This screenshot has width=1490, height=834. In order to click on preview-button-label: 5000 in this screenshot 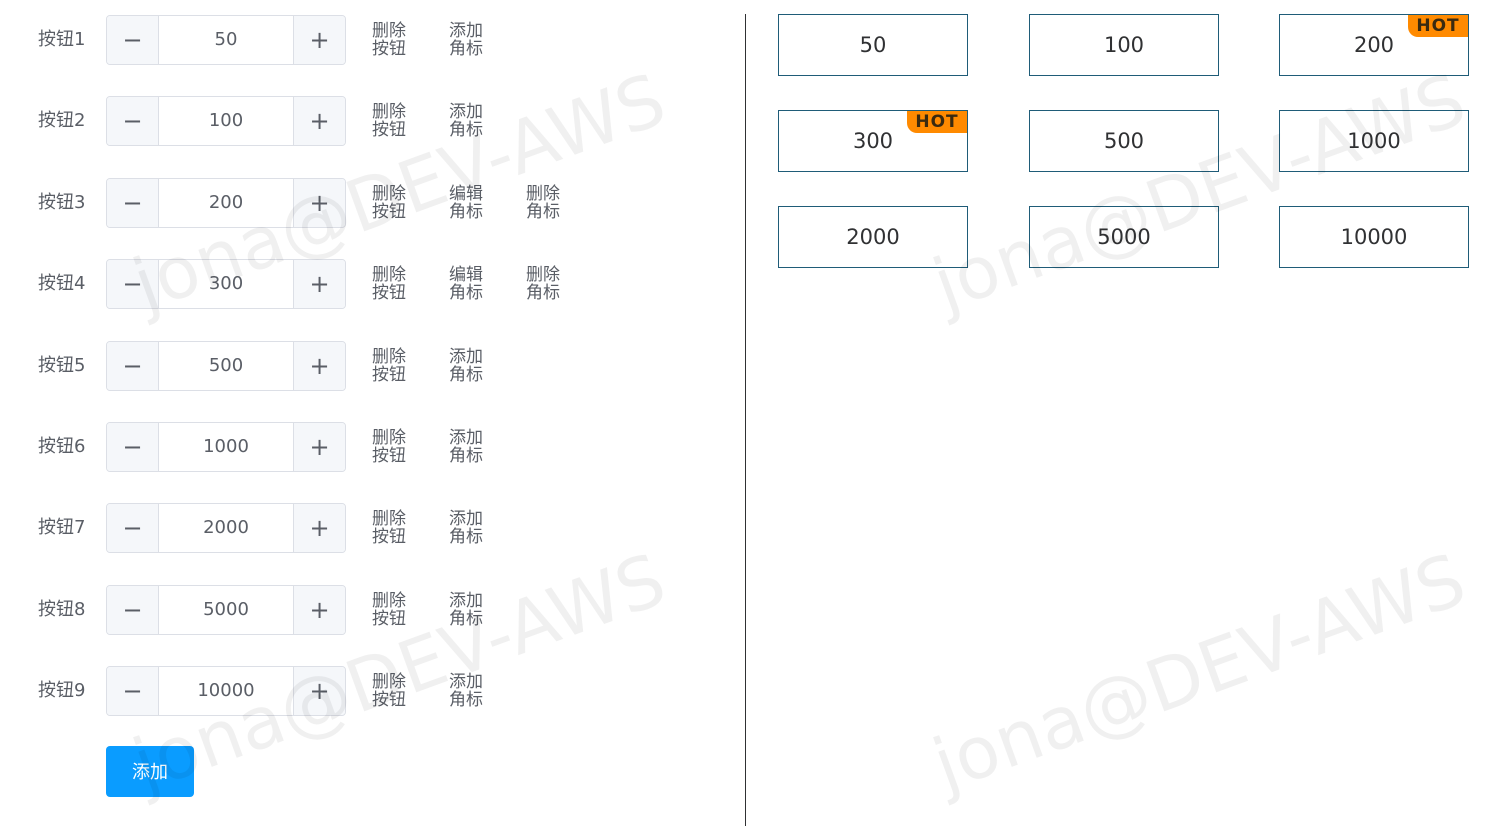, I will do `click(1124, 237)`.